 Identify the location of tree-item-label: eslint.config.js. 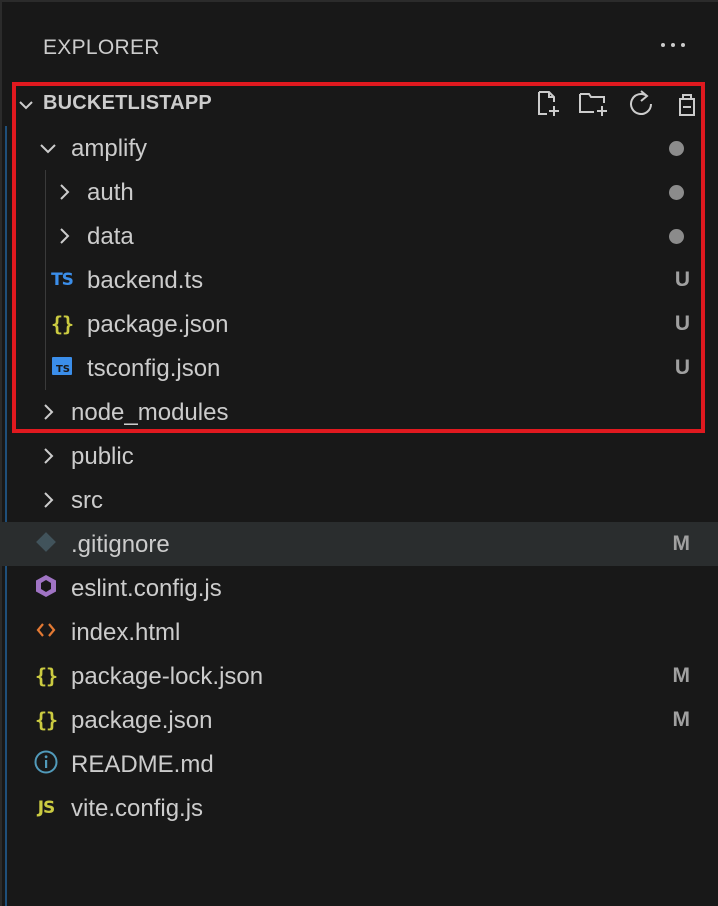
(146, 588).